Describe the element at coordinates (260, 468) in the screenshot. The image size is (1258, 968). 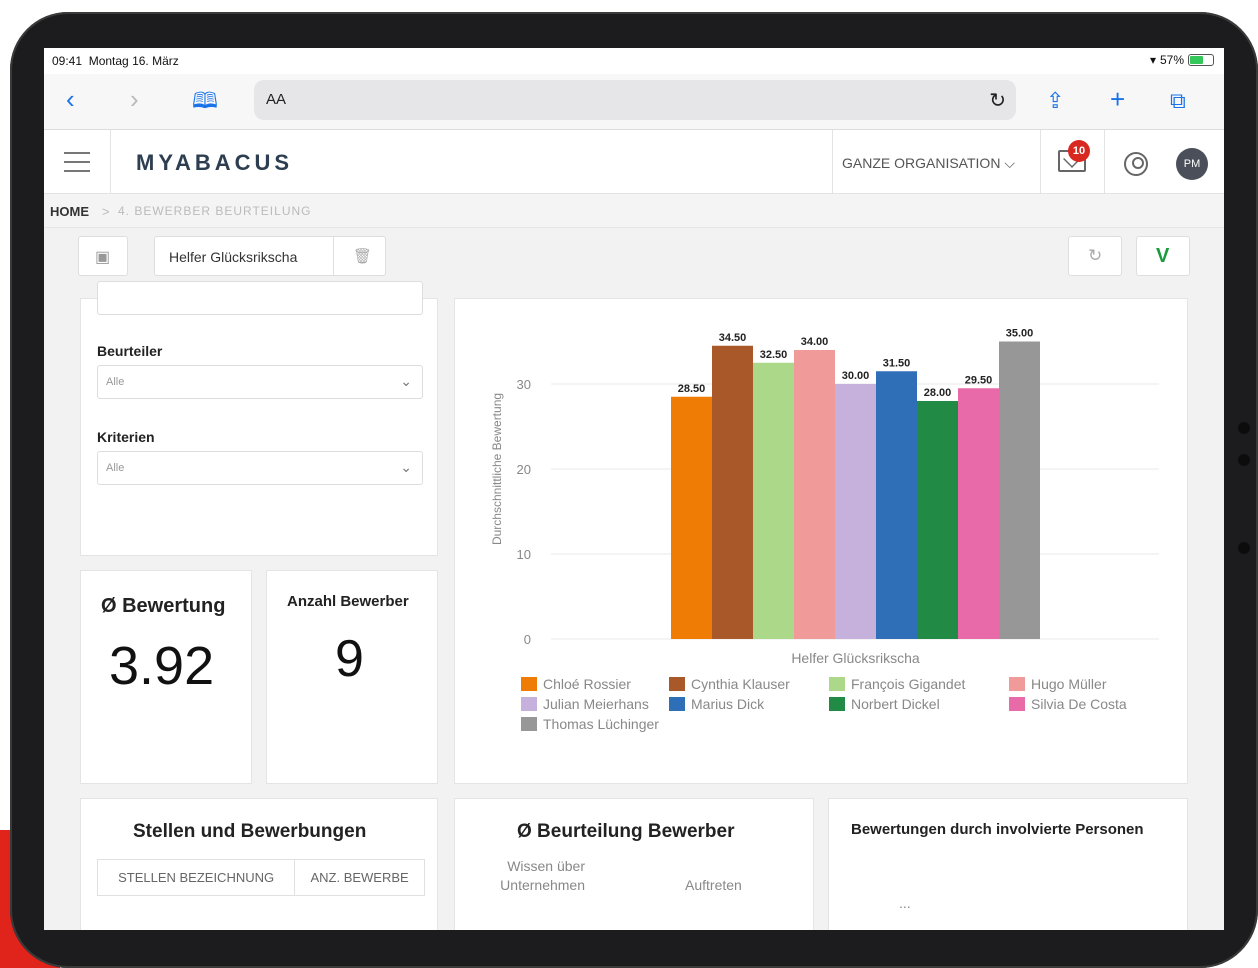
I see `kriterien-select: Alle ⌄` at that location.